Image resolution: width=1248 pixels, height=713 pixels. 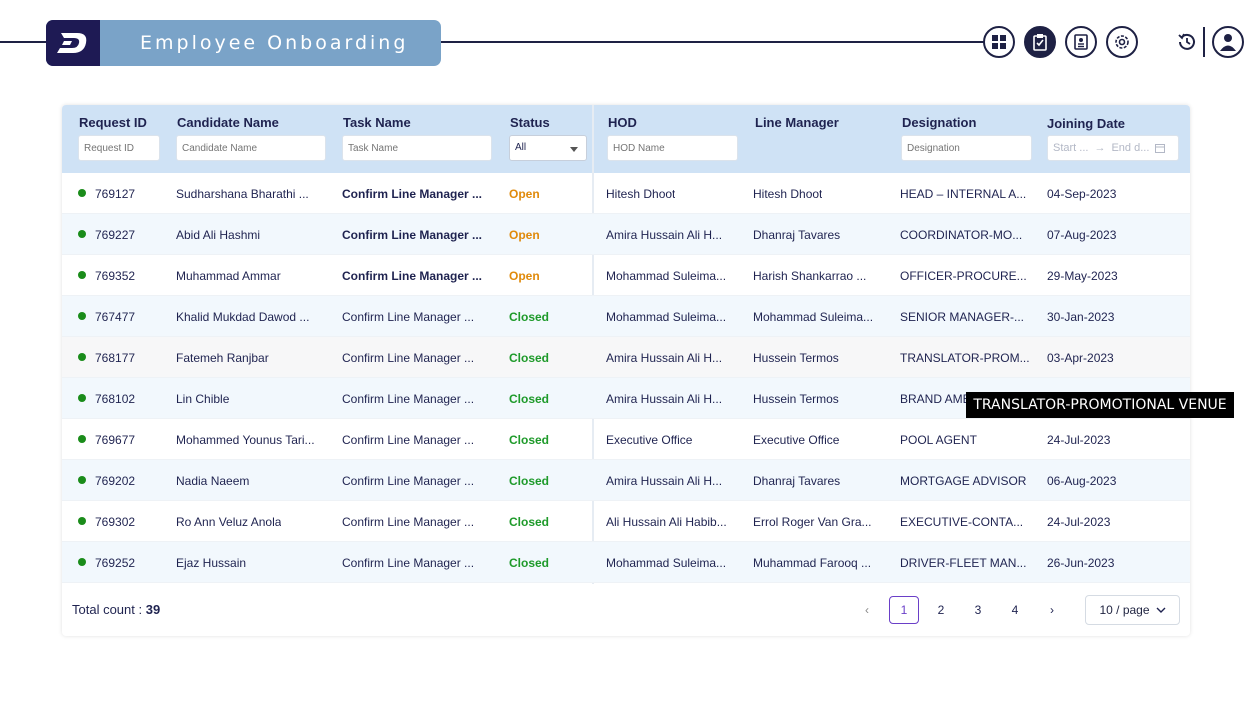 What do you see at coordinates (966, 148) in the screenshot?
I see `designation-filter` at bounding box center [966, 148].